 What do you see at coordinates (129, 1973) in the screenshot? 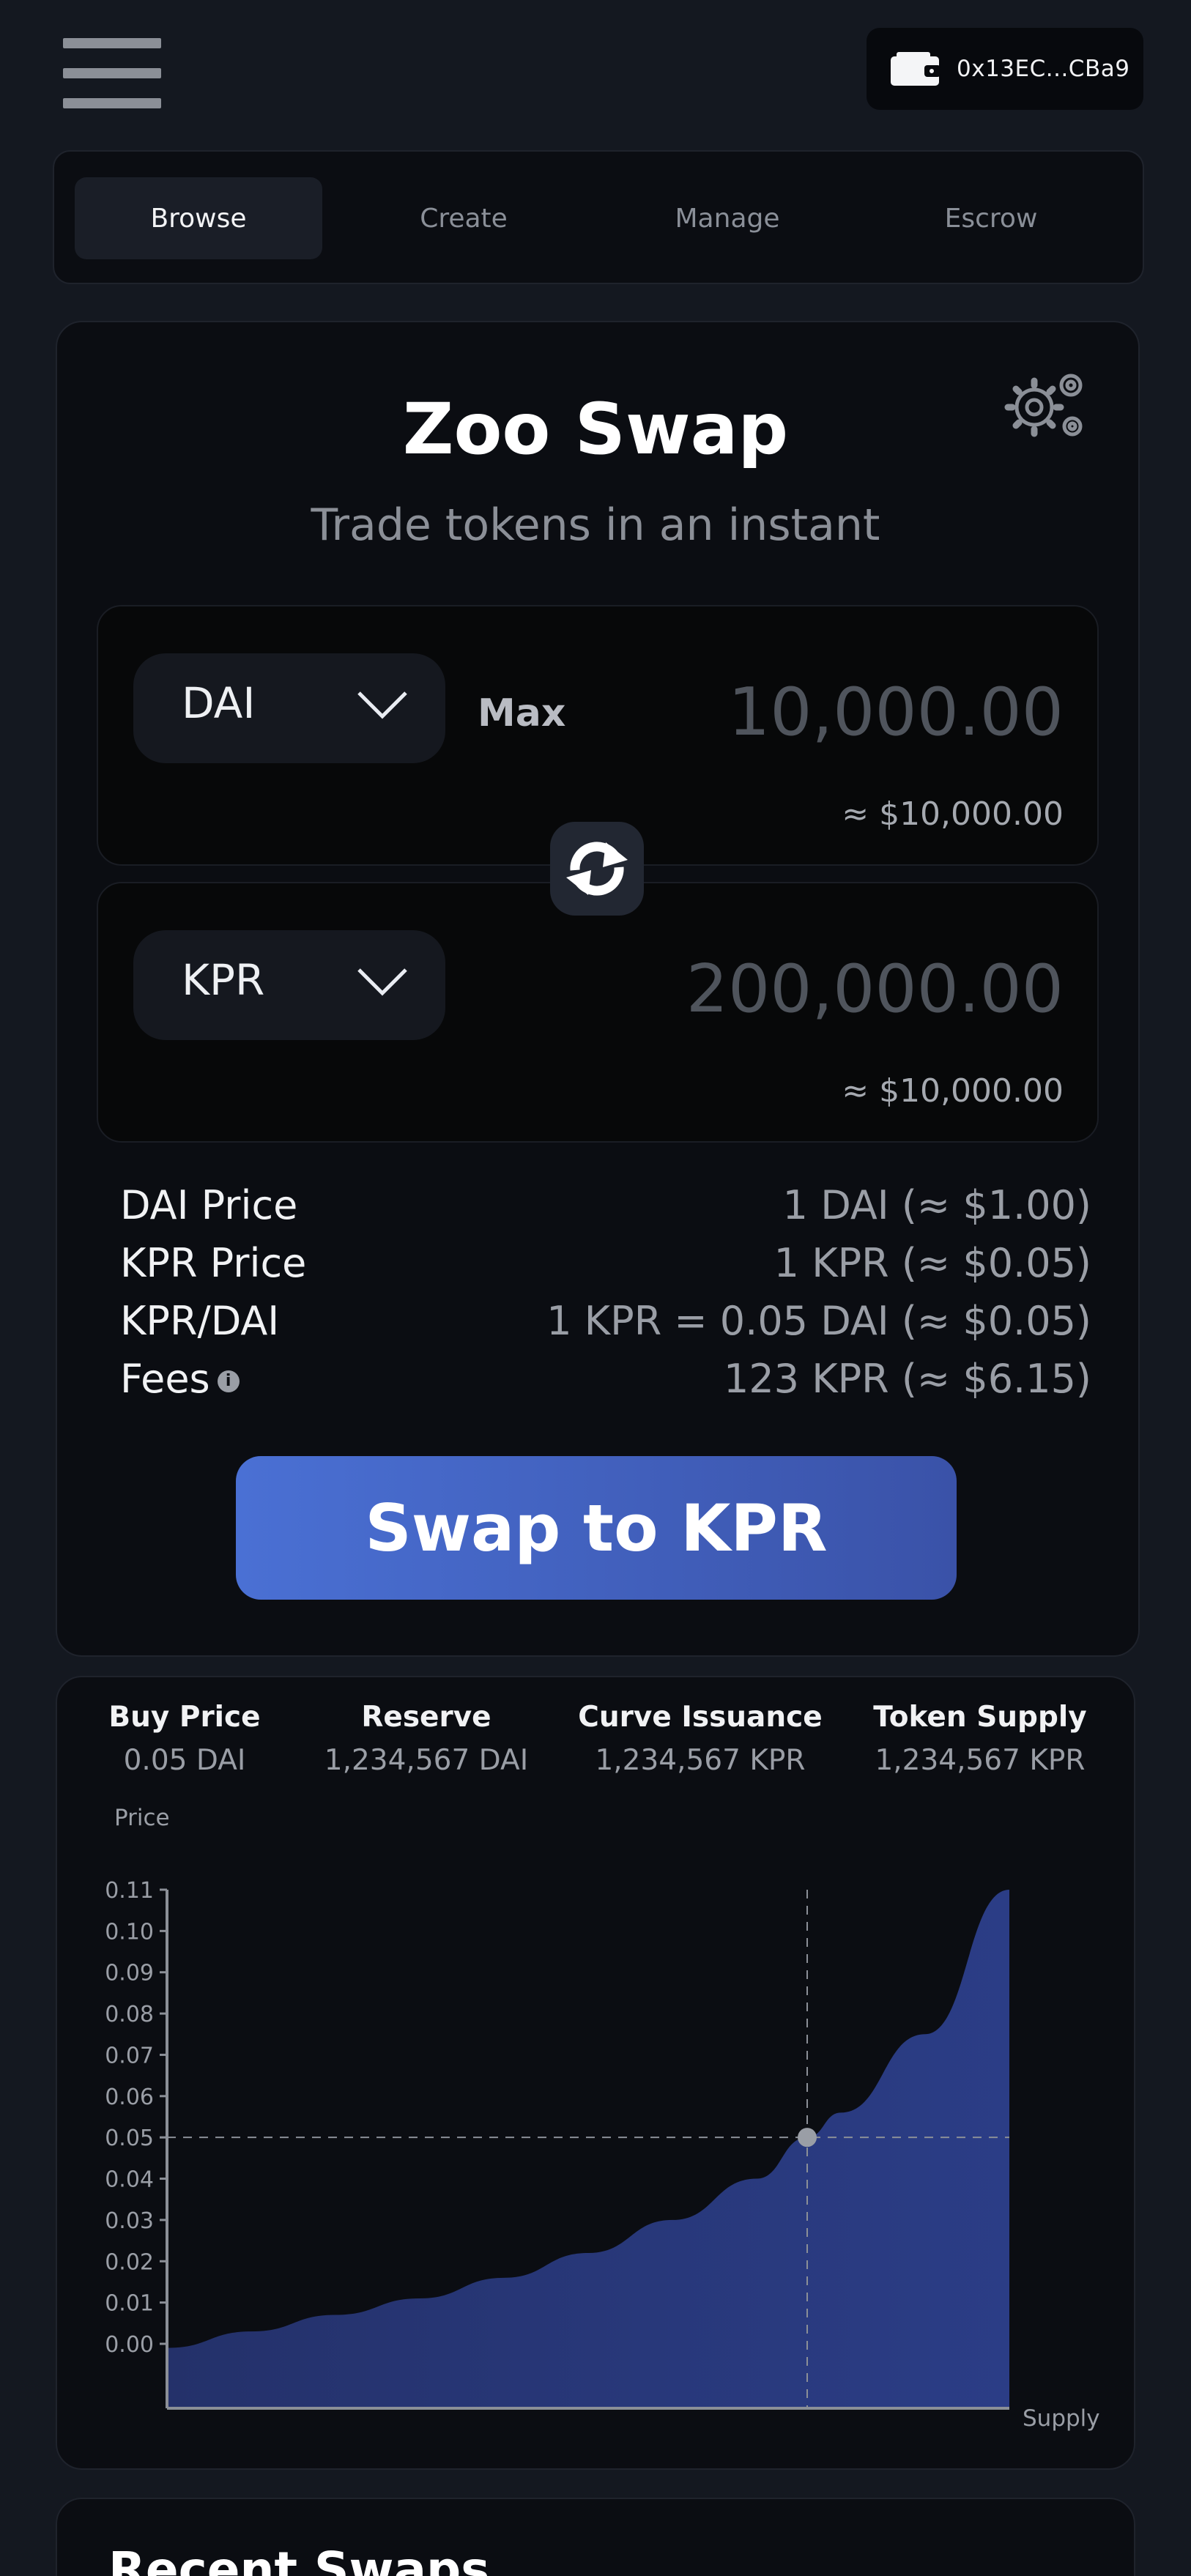
I see `y-tick-label: 0.09` at bounding box center [129, 1973].